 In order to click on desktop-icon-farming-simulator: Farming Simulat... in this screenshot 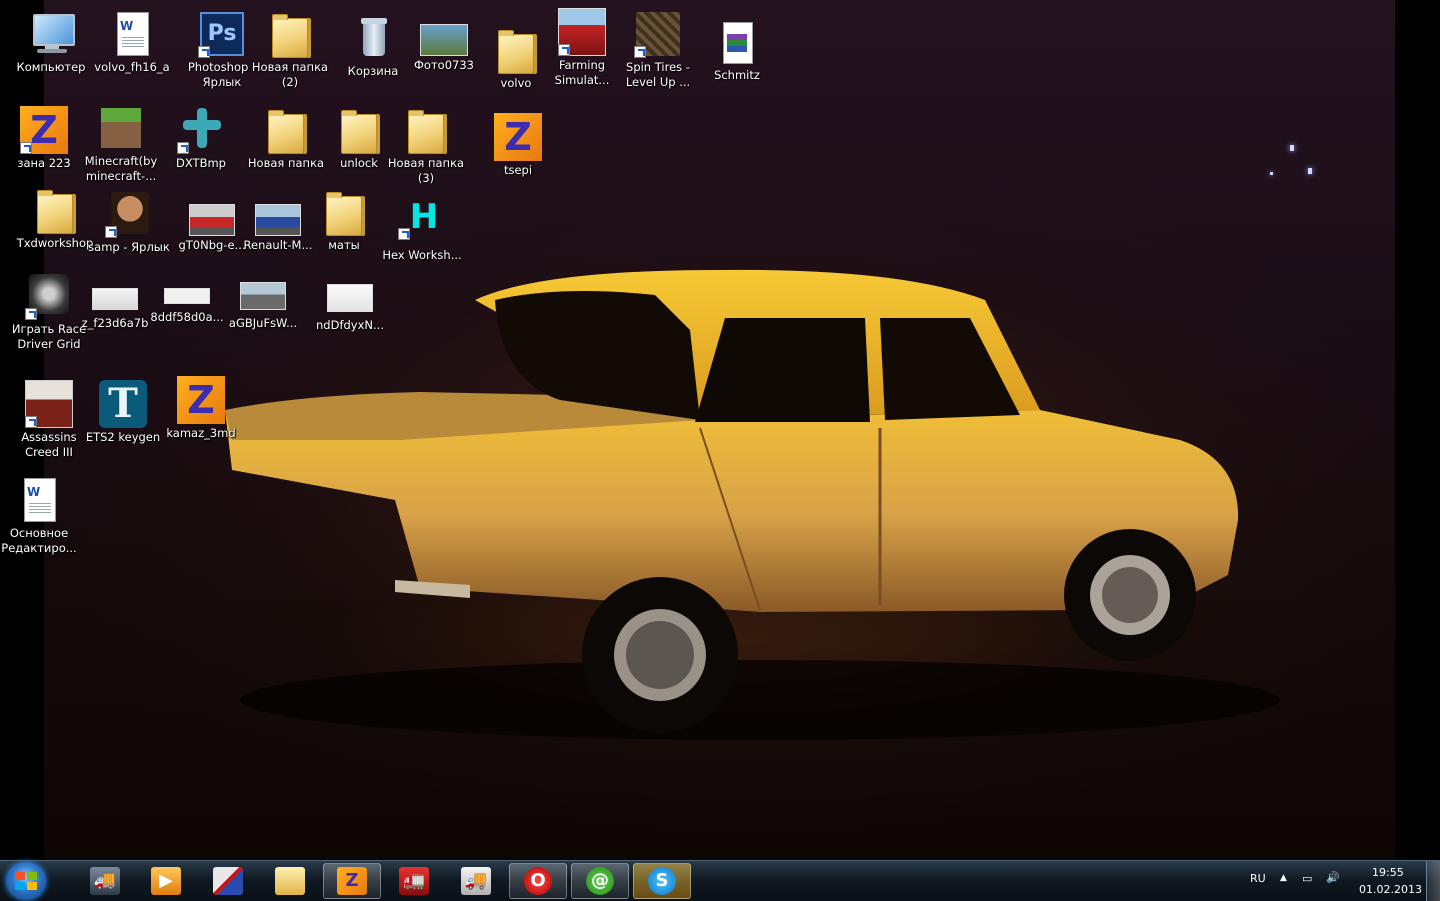, I will do `click(582, 48)`.